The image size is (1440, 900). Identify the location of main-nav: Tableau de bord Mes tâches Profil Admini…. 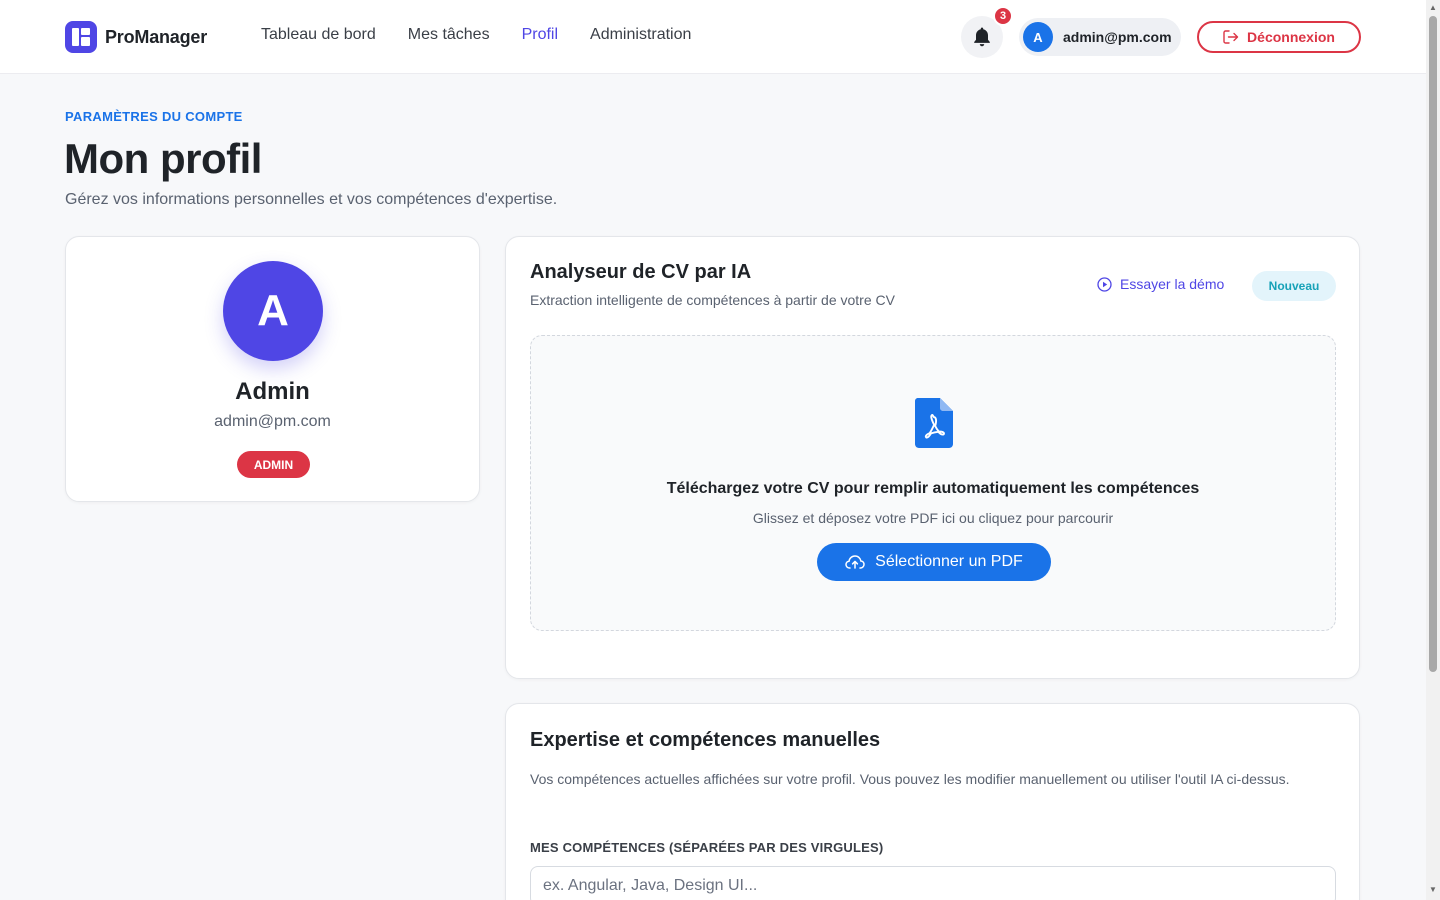
(492, 35).